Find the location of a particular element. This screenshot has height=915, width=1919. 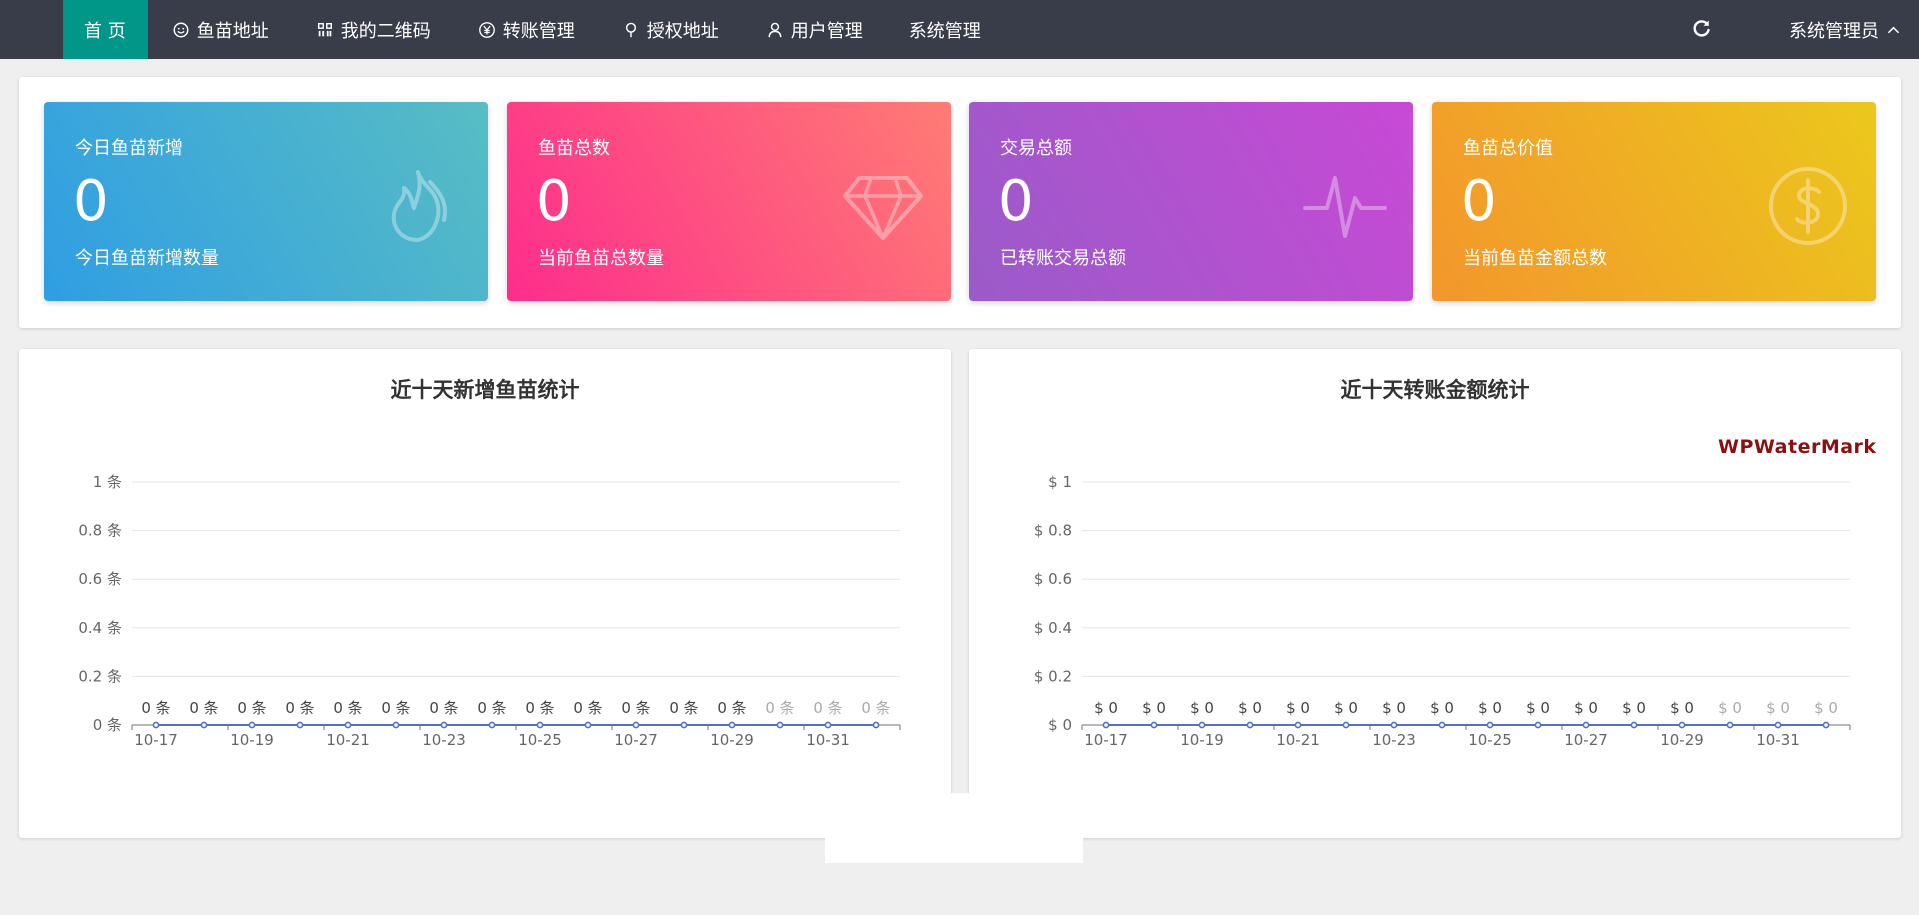

top-nav-bar: 首 页 鱼苗地址 我的二维码 转账管理 授权地址 用户管理 系统管理 系统管理员 is located at coordinates (959, 29).